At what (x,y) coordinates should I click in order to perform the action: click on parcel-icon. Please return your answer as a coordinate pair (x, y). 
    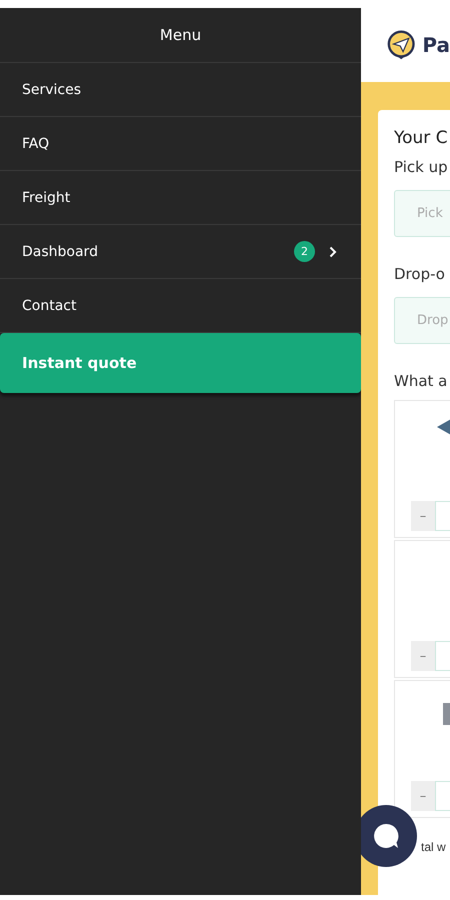
    Looking at the image, I should click on (446, 714).